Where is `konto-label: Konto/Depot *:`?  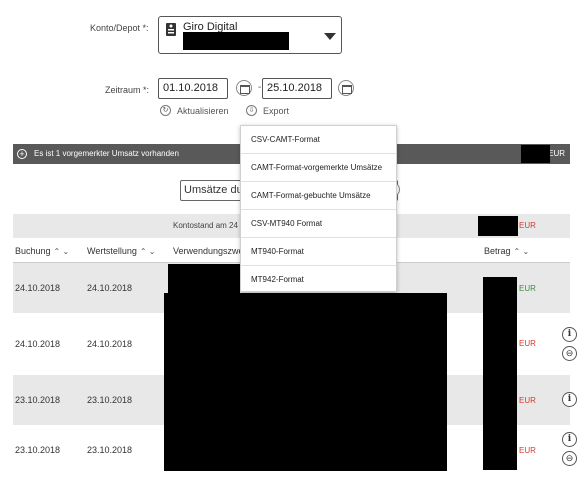
konto-label: Konto/Depot *: is located at coordinates (119, 28).